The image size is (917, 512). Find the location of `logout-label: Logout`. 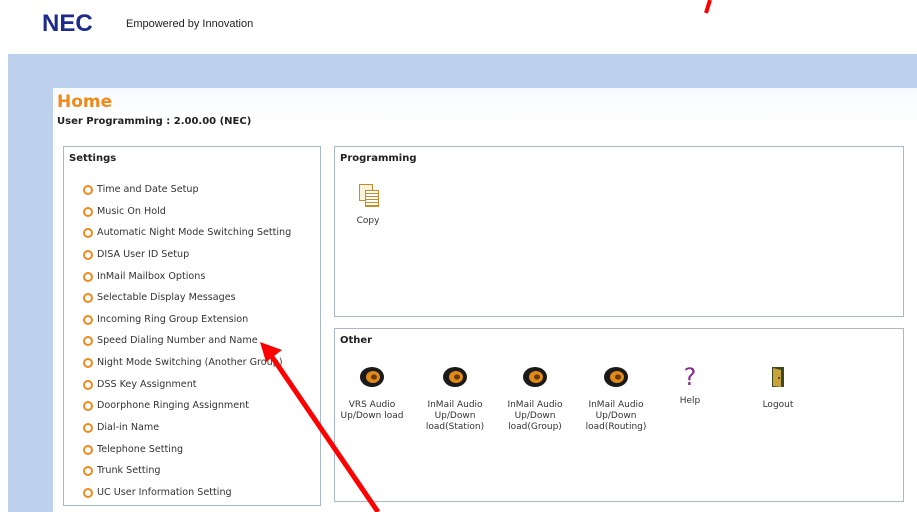

logout-label: Logout is located at coordinates (778, 405).